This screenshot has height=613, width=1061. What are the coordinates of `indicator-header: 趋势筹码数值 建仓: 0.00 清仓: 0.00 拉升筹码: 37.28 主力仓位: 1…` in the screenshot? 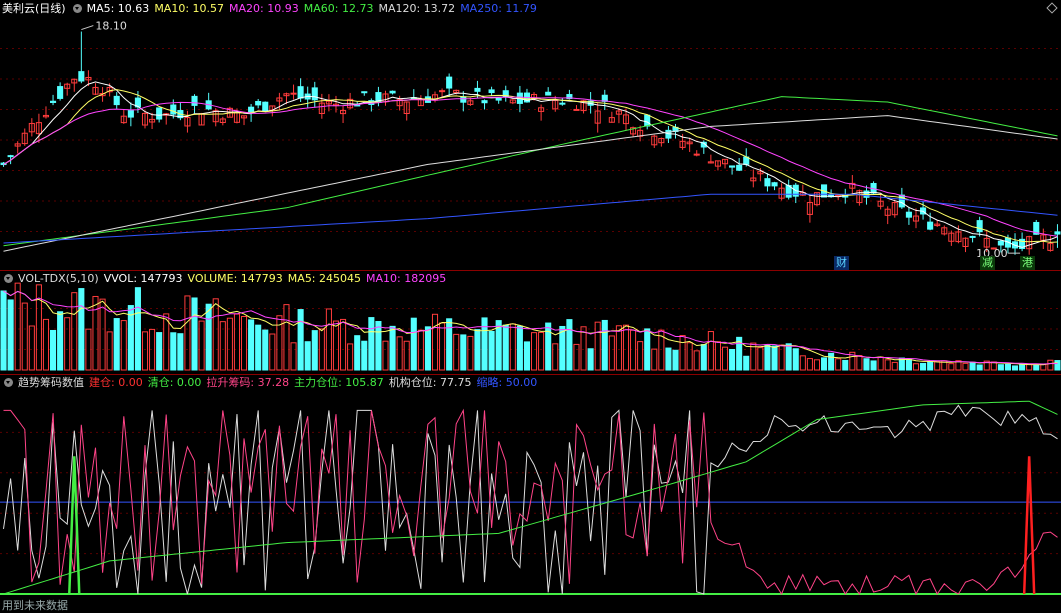 It's located at (274, 383).